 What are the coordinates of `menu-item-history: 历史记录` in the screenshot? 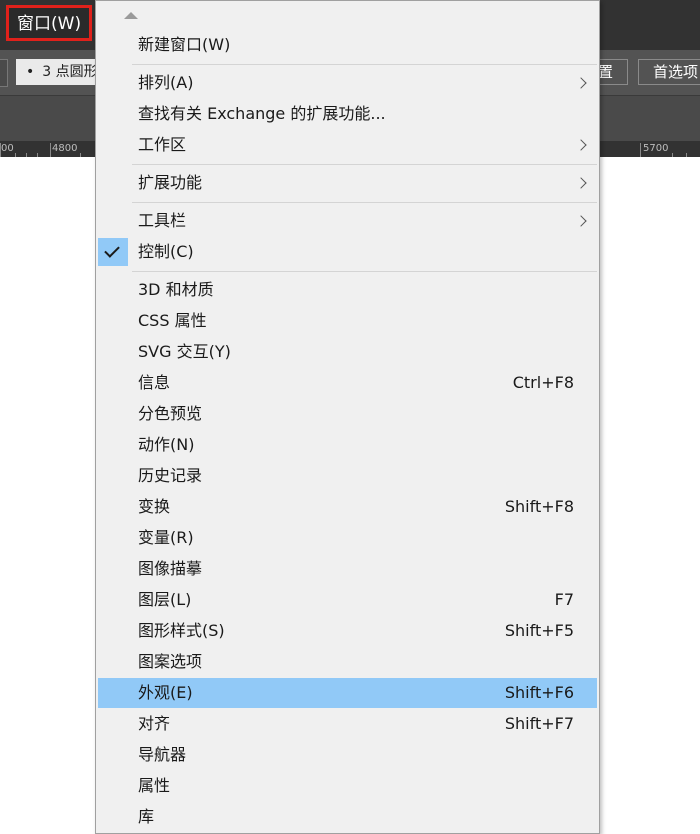 It's located at (347, 476).